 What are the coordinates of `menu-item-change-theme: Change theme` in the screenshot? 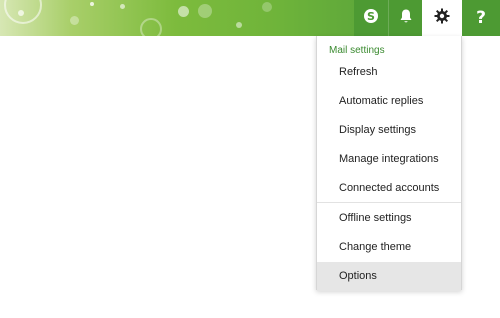 It's located at (389, 247).